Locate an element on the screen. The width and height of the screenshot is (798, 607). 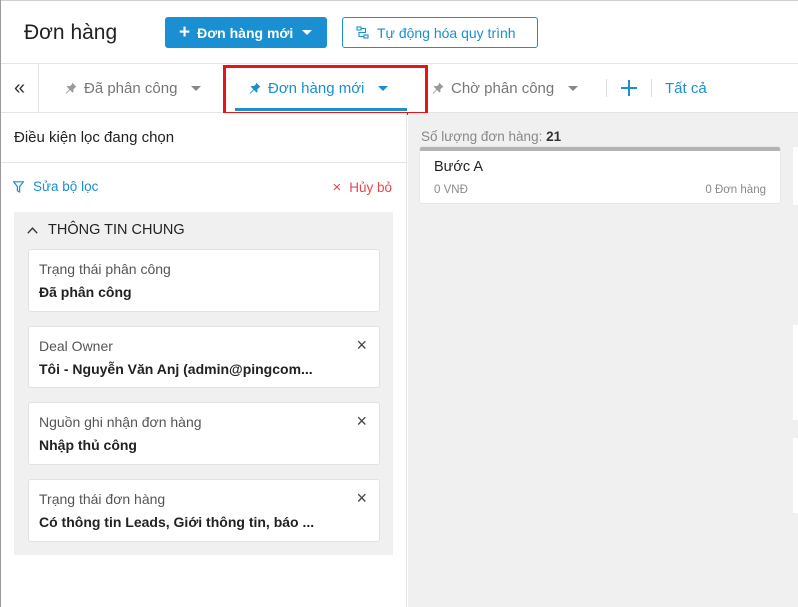
condition-value: Đã phân công is located at coordinates (85, 292).